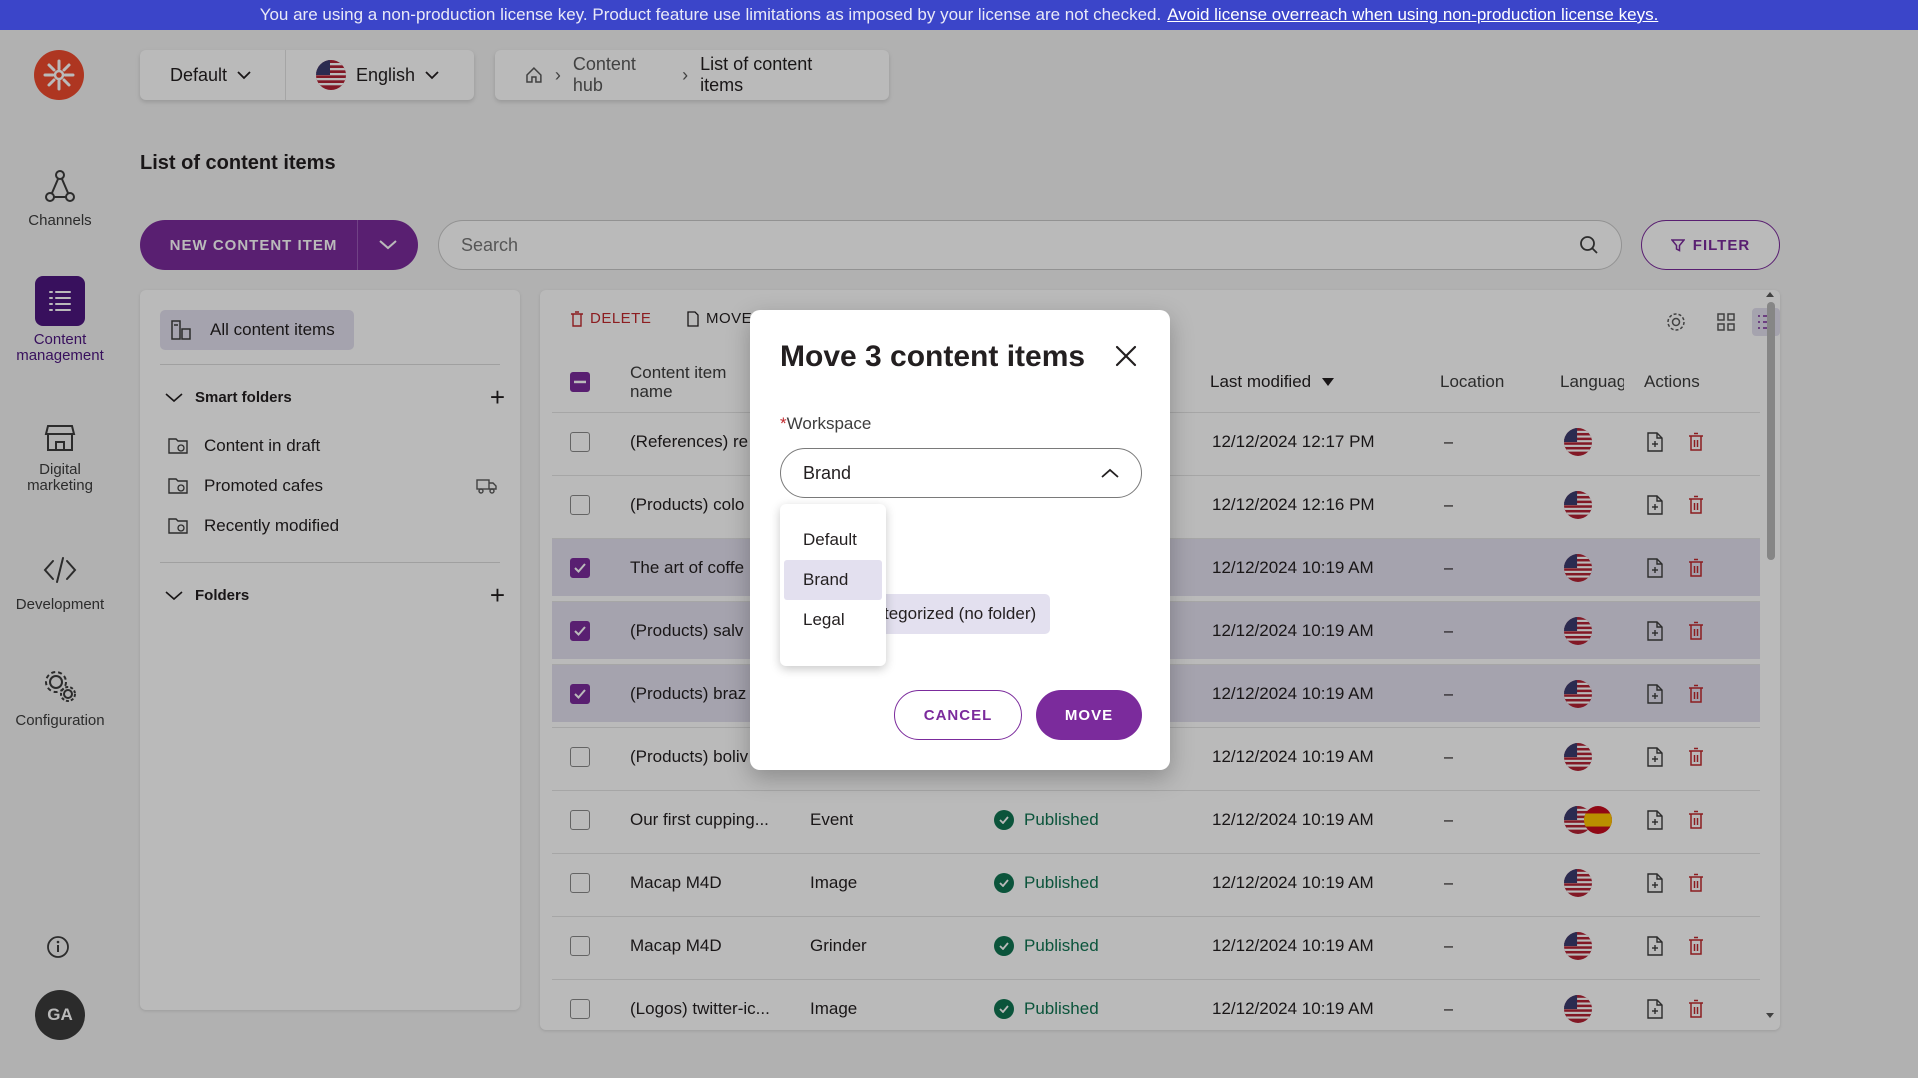 Image resolution: width=1918 pixels, height=1078 pixels. What do you see at coordinates (833, 540) in the screenshot?
I see `workspace-option-default: Default` at bounding box center [833, 540].